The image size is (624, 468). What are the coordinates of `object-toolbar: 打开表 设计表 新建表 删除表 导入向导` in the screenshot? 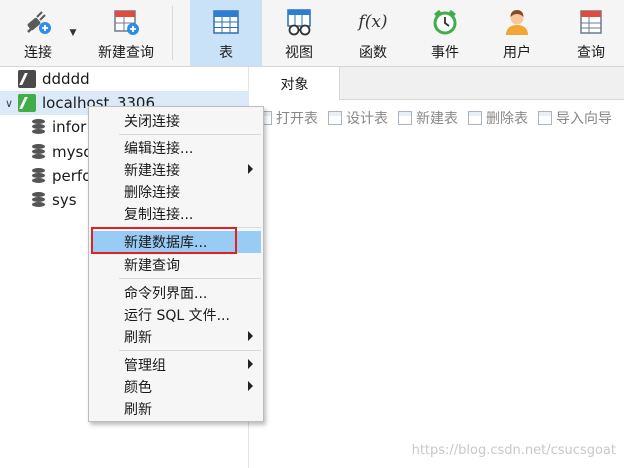 It's located at (437, 118).